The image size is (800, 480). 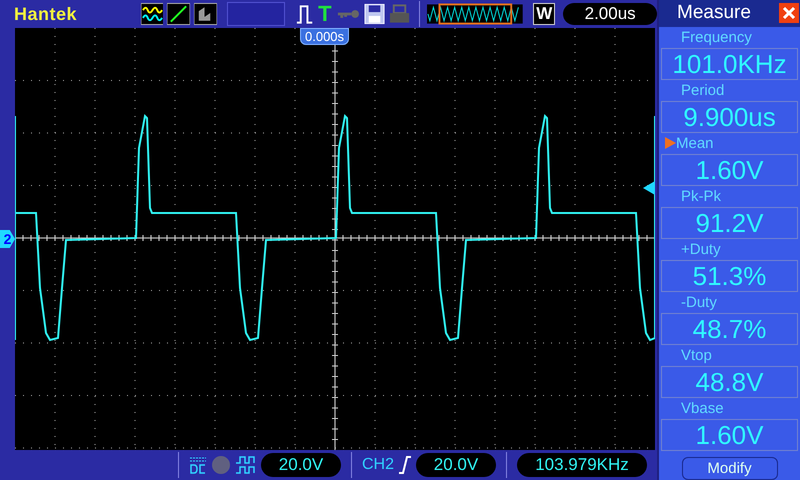 I want to click on trigger-source-label: CH2, so click(x=378, y=465).